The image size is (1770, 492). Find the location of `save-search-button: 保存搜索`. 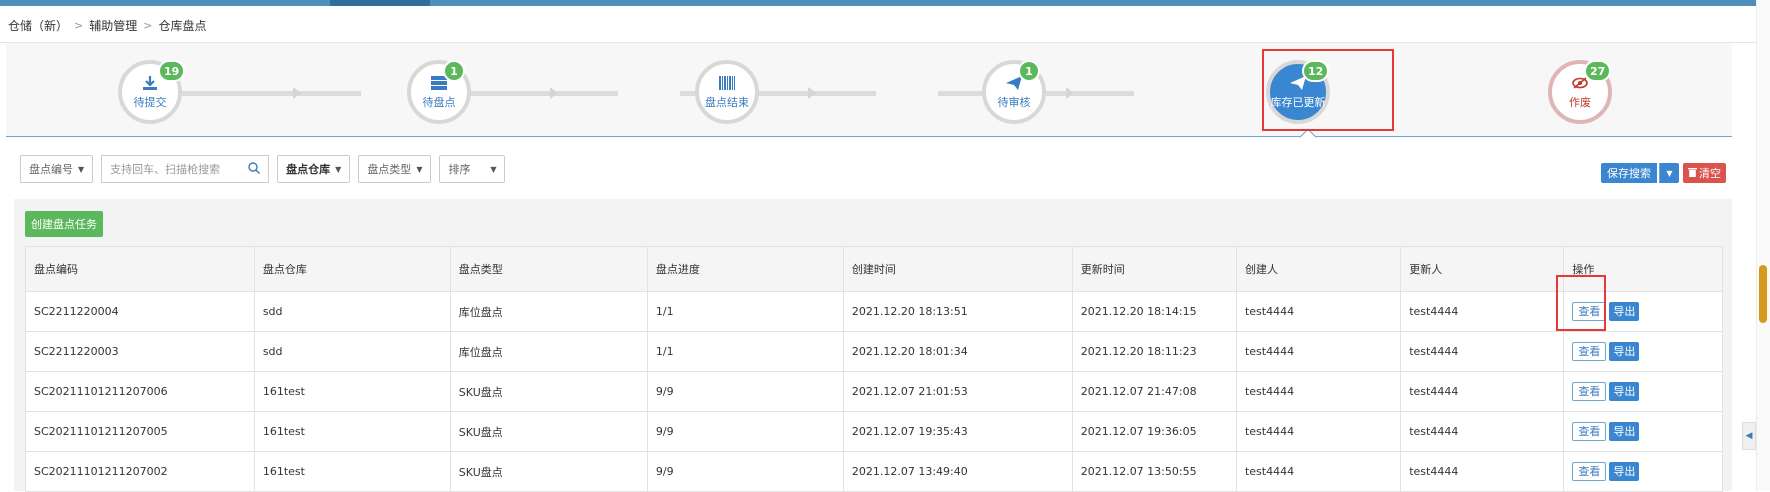

save-search-button: 保存搜索 is located at coordinates (1629, 173).